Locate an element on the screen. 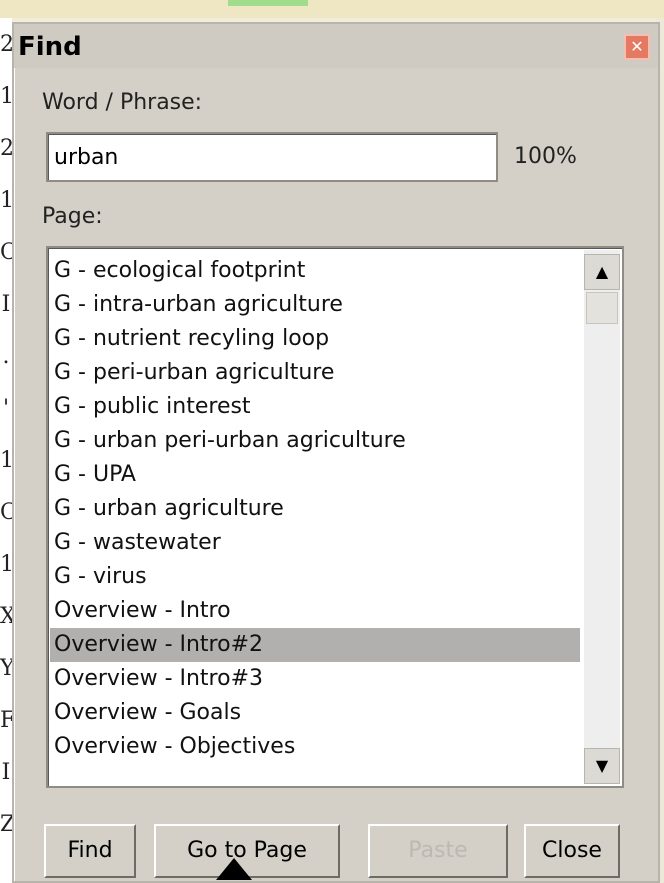 The height and width of the screenshot is (883, 664). page-list-item: Overview - Goals is located at coordinates (315, 713).